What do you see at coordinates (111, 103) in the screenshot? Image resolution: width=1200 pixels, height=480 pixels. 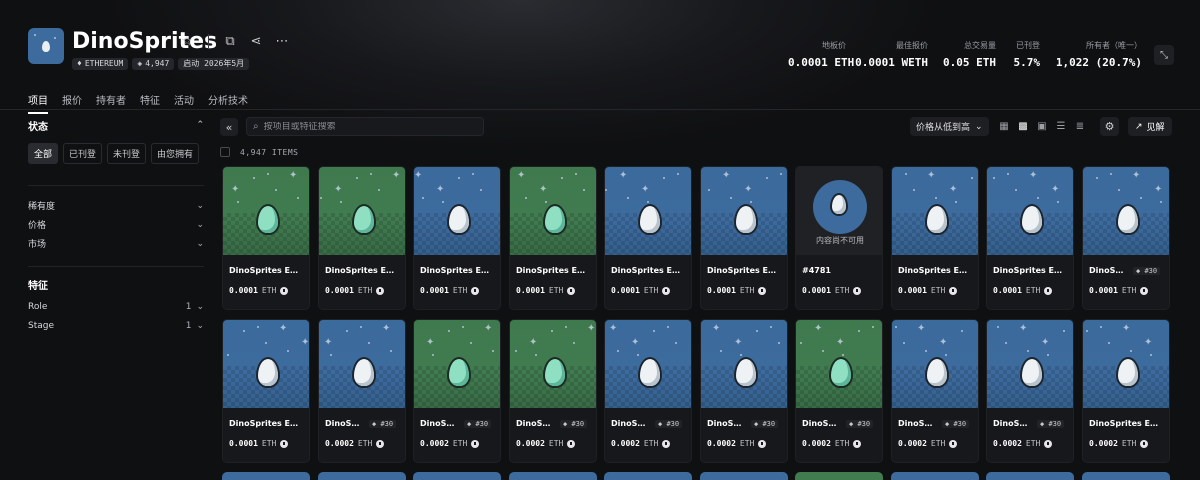 I see `tab-holders: 持有者` at bounding box center [111, 103].